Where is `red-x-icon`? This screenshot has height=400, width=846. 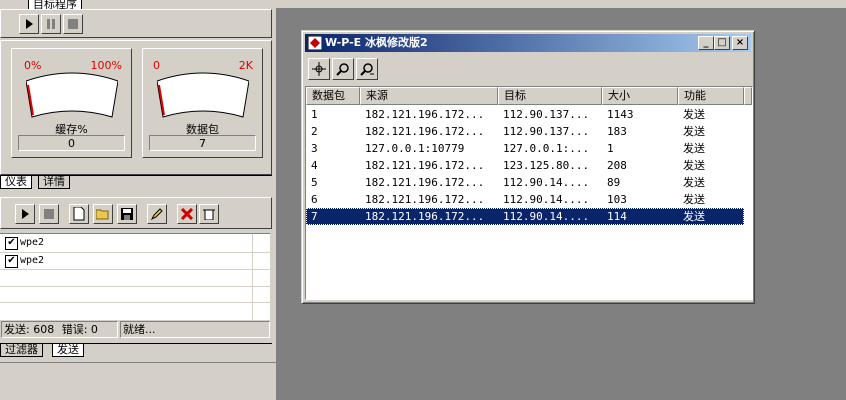
red-x-icon is located at coordinates (187, 214).